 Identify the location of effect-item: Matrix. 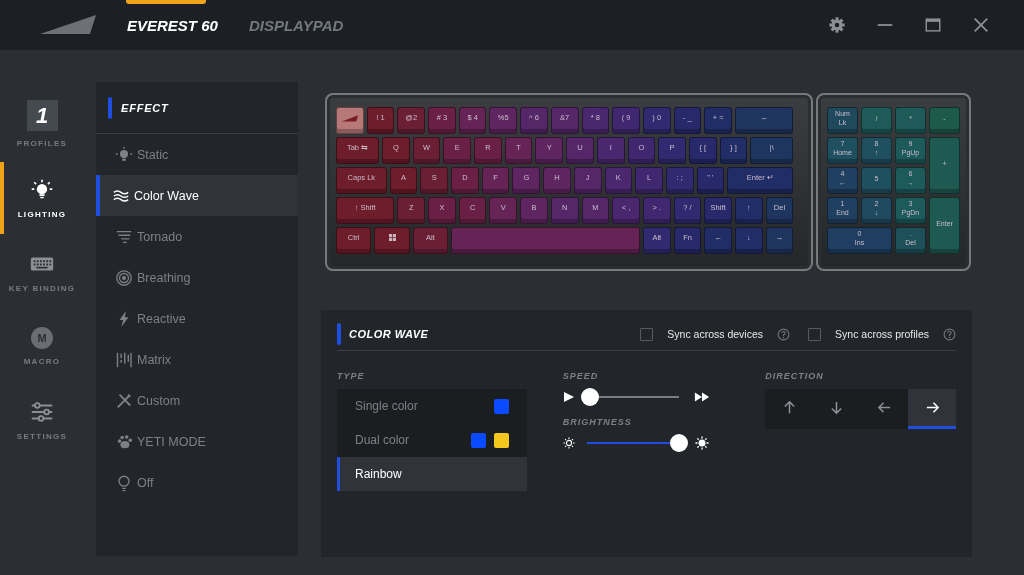
(197, 359).